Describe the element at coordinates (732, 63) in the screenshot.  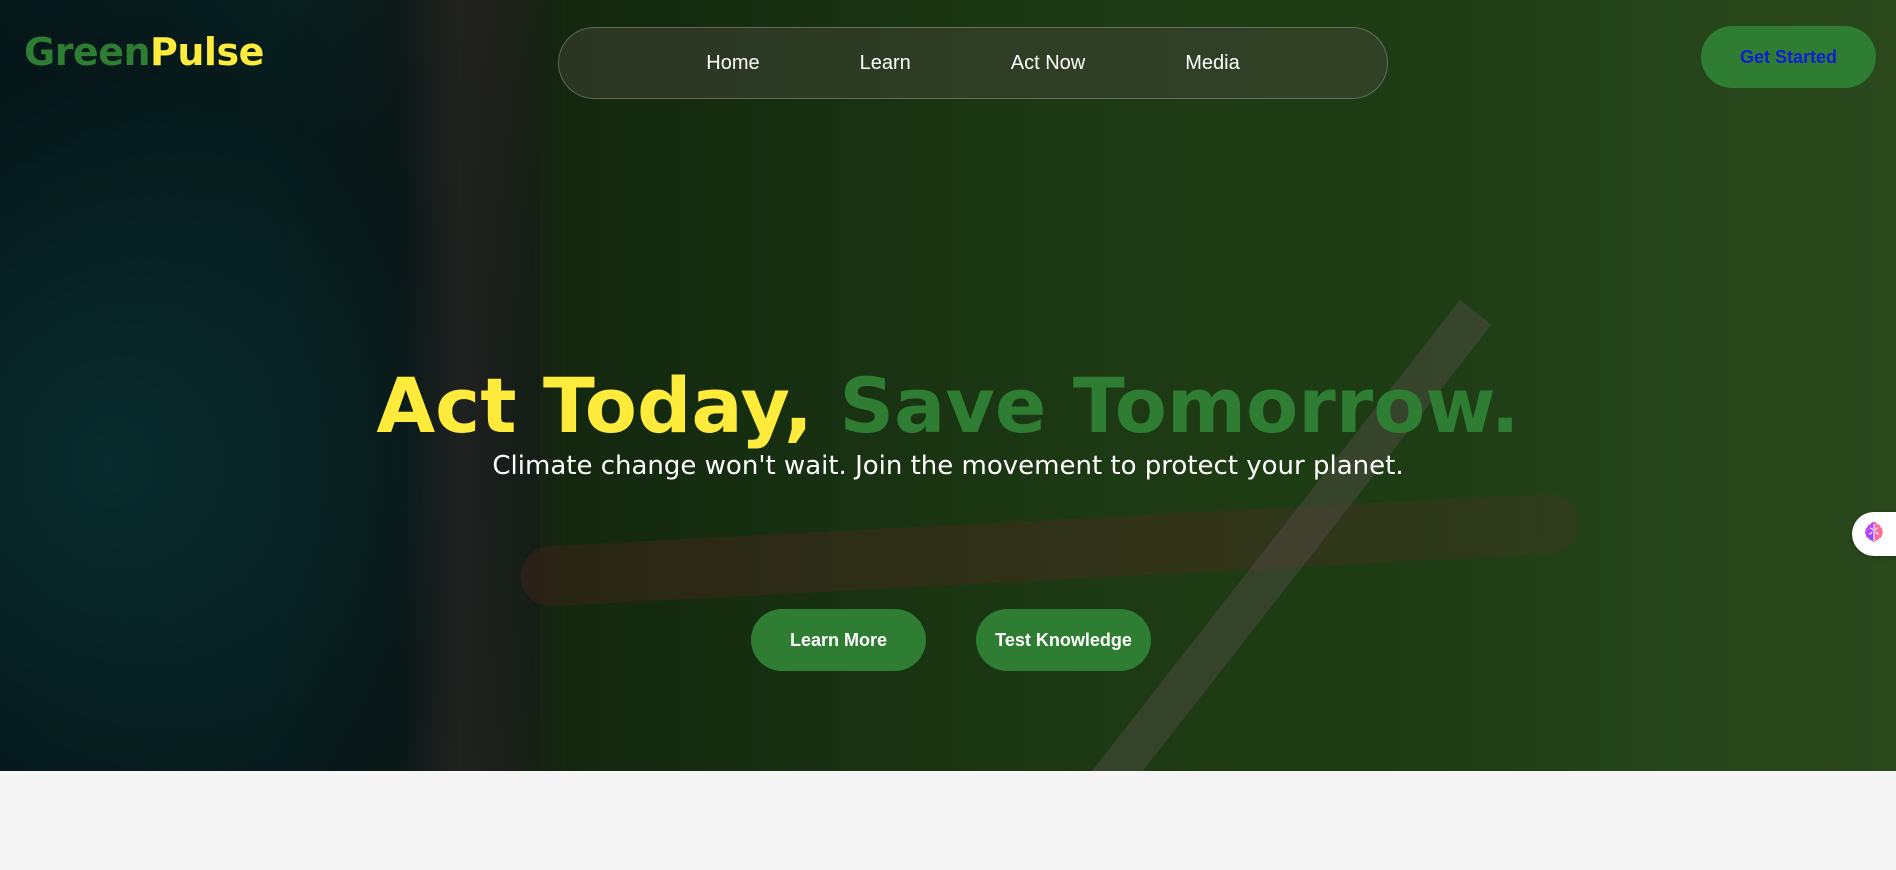
I see `nav-item-home: Home` at that location.